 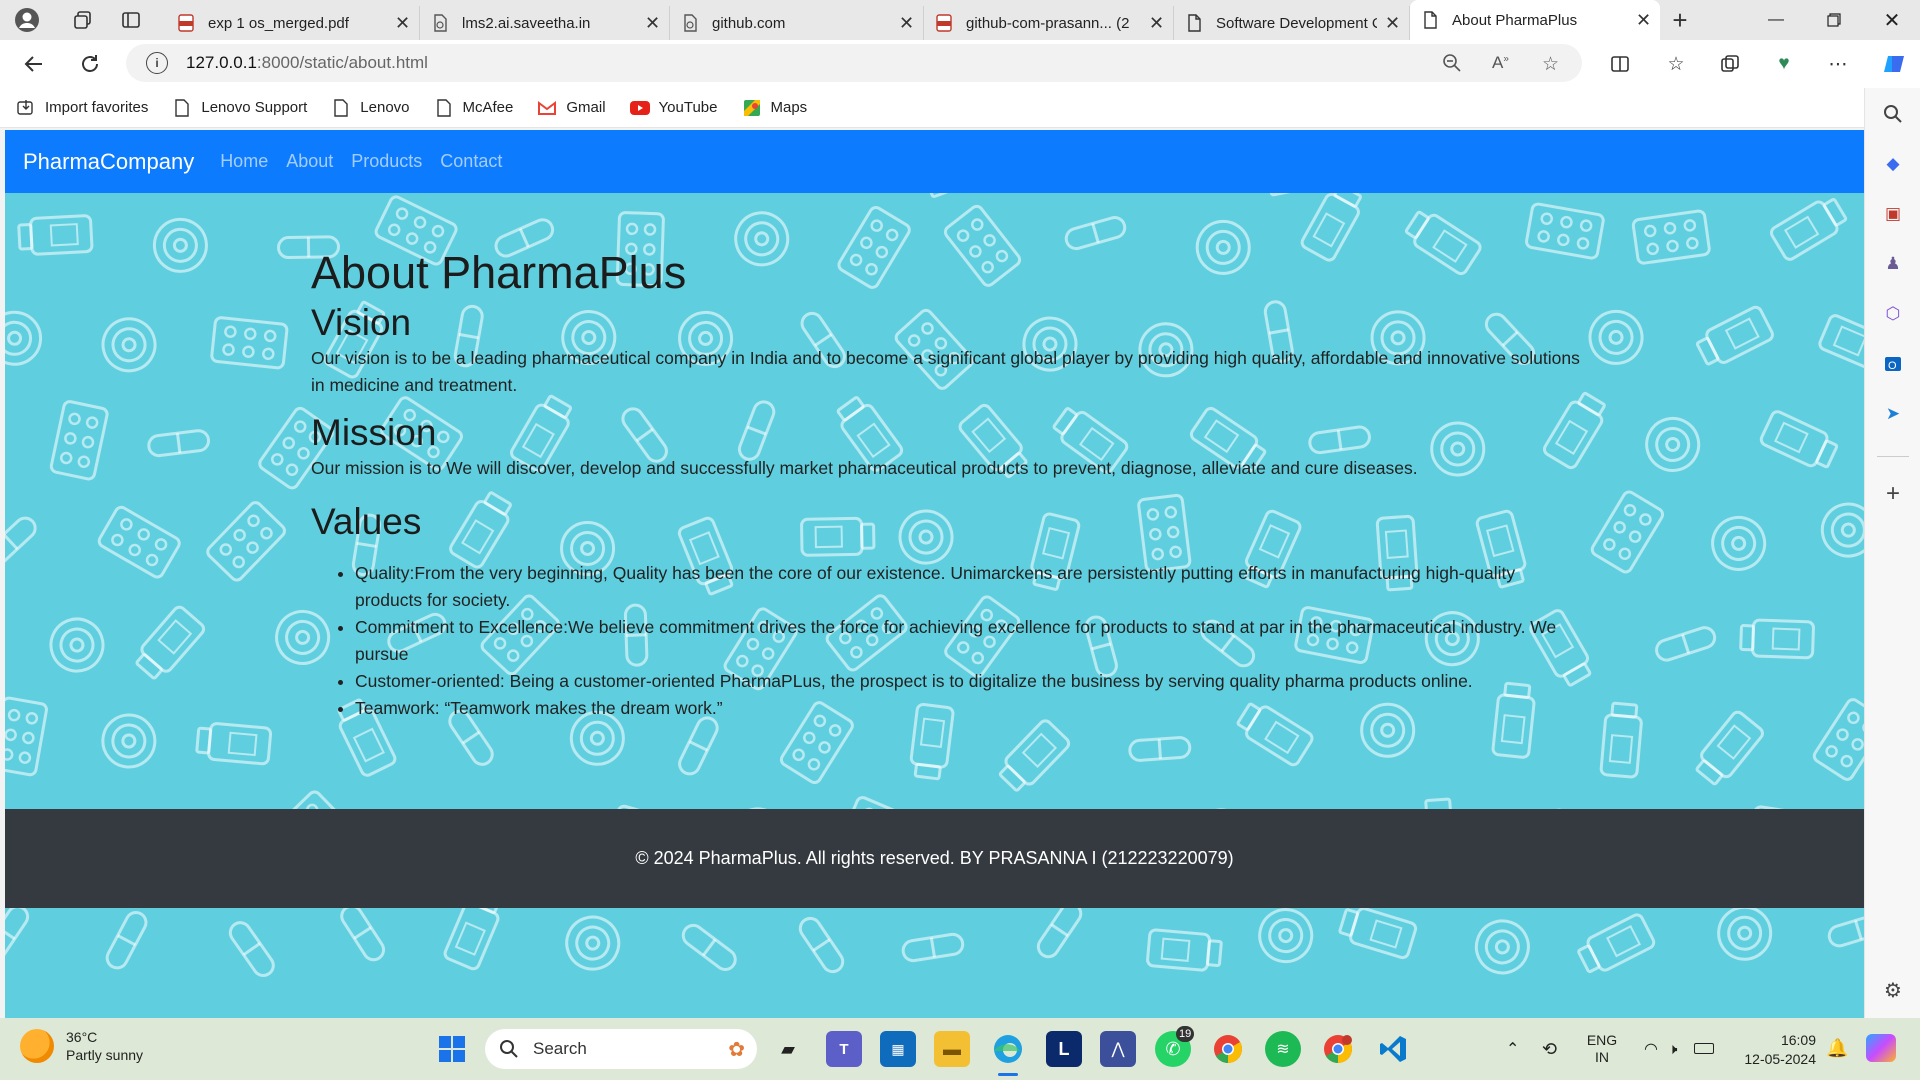 What do you see at coordinates (452, 1049) in the screenshot?
I see `start-windows-icon` at bounding box center [452, 1049].